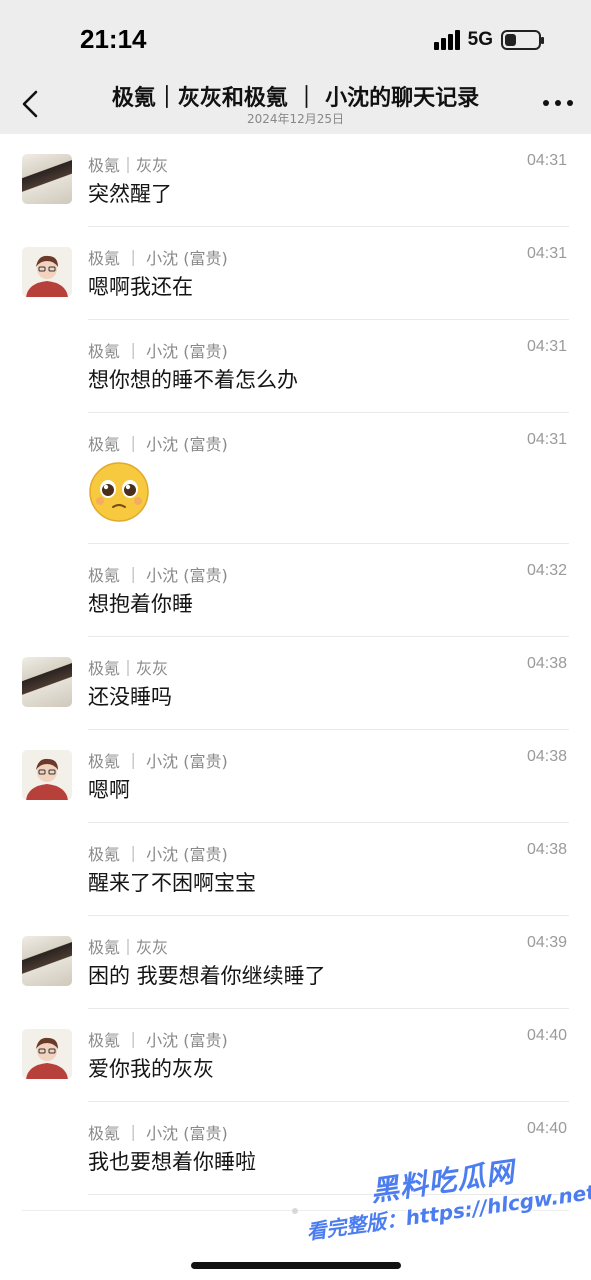 The width and height of the screenshot is (591, 1280). Describe the element at coordinates (295, 590) in the screenshot. I see `chat-message: 极氪 ｜ 小沈 (富贵) 04:32 想抱着你睡` at that location.